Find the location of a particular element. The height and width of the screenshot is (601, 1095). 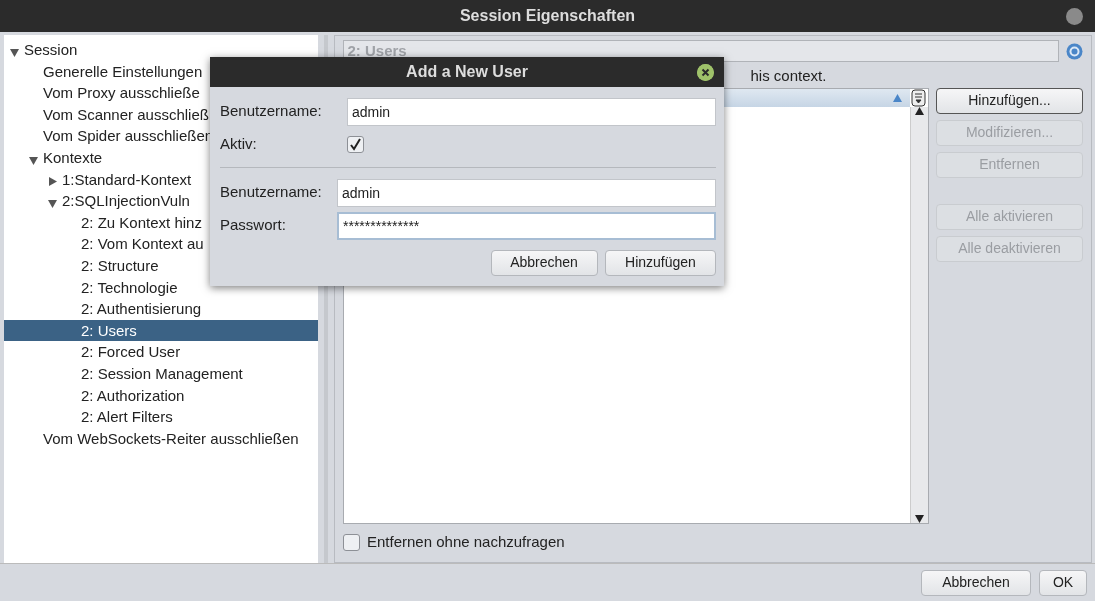

field-label: Aktiv: is located at coordinates (239, 144).